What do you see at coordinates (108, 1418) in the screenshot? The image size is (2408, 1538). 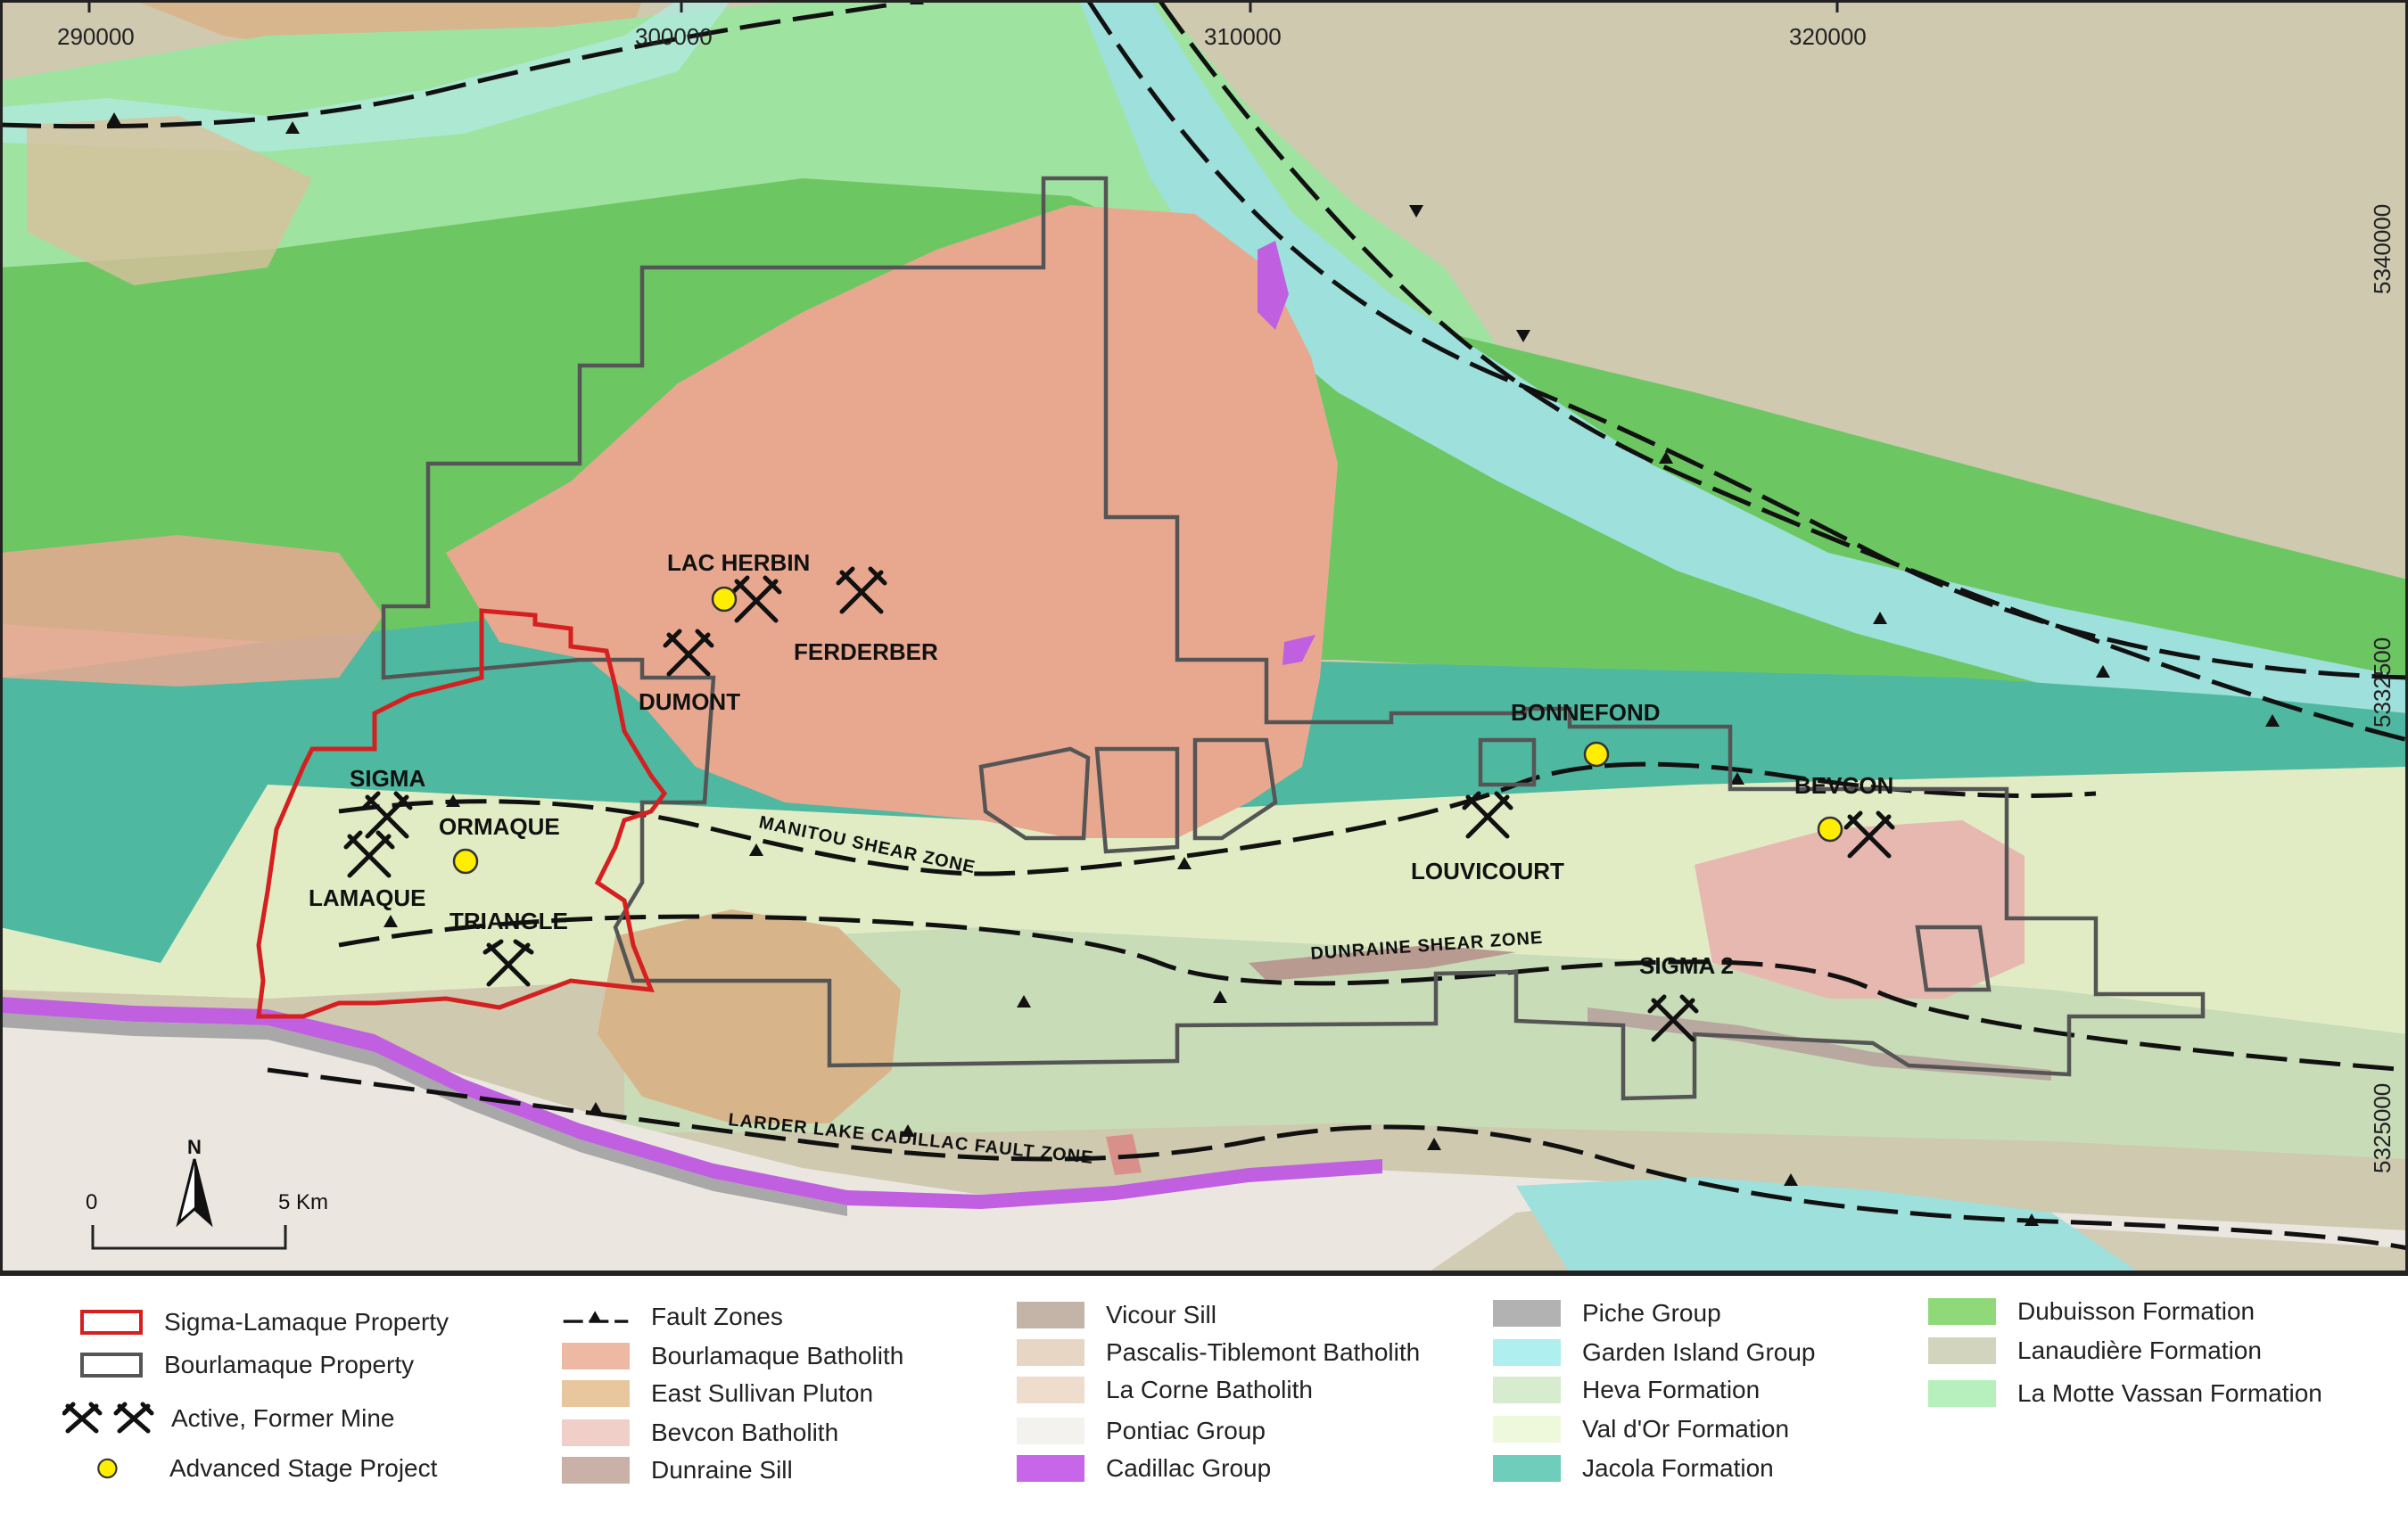 I see `mine-icon` at bounding box center [108, 1418].